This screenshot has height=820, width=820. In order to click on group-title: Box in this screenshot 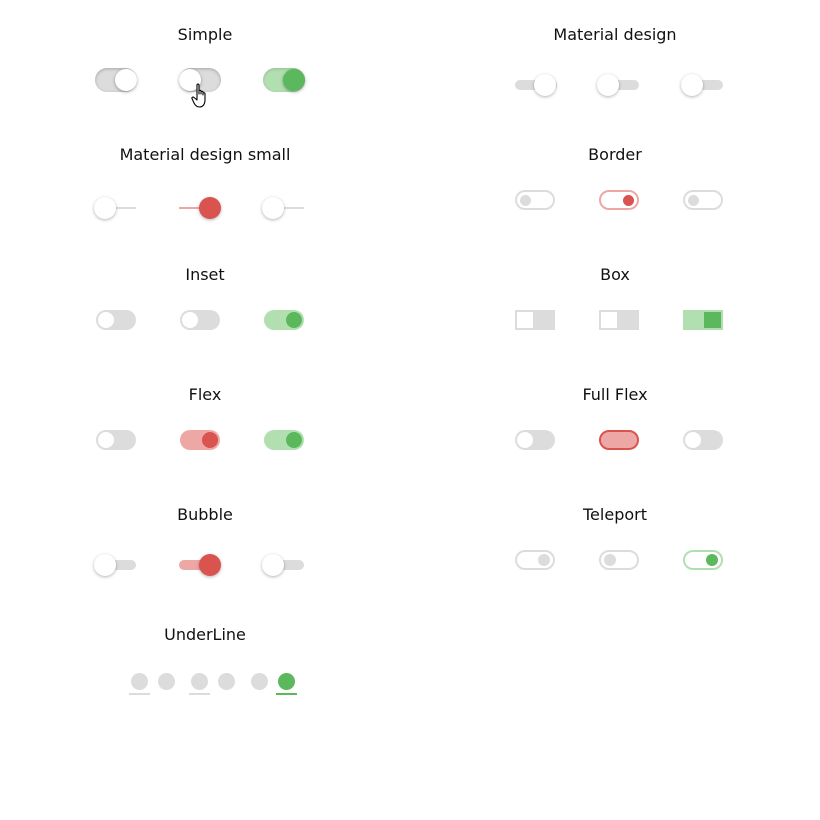, I will do `click(615, 274)`.